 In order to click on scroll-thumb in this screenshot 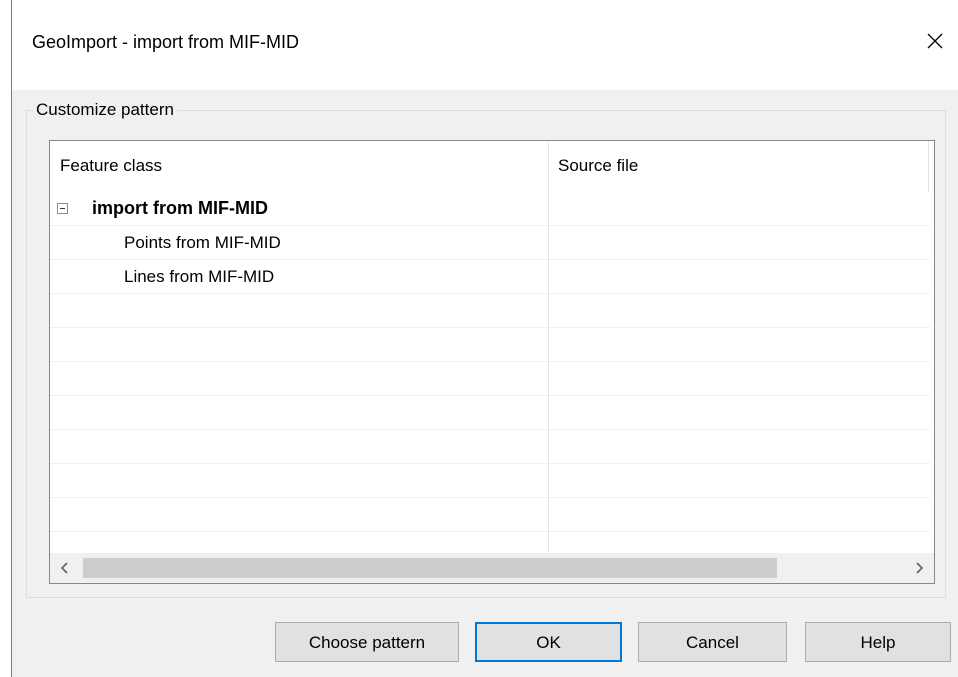, I will do `click(430, 568)`.